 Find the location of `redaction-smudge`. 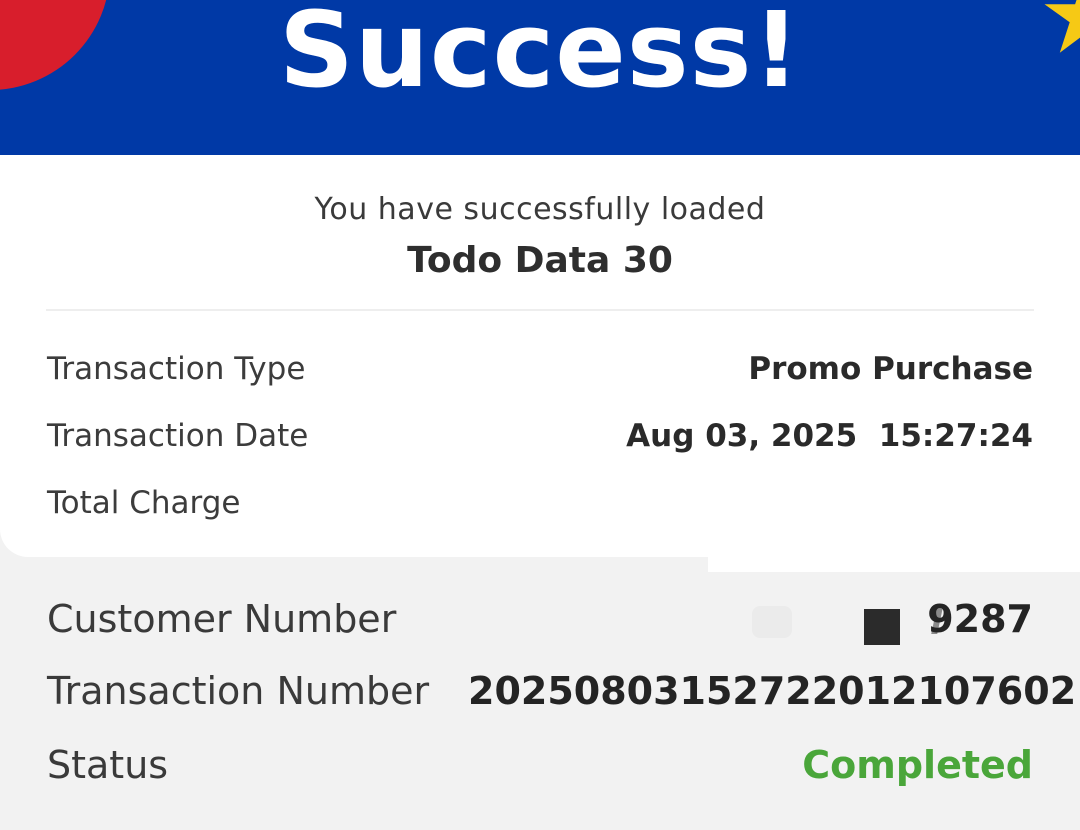

redaction-smudge is located at coordinates (772, 622).